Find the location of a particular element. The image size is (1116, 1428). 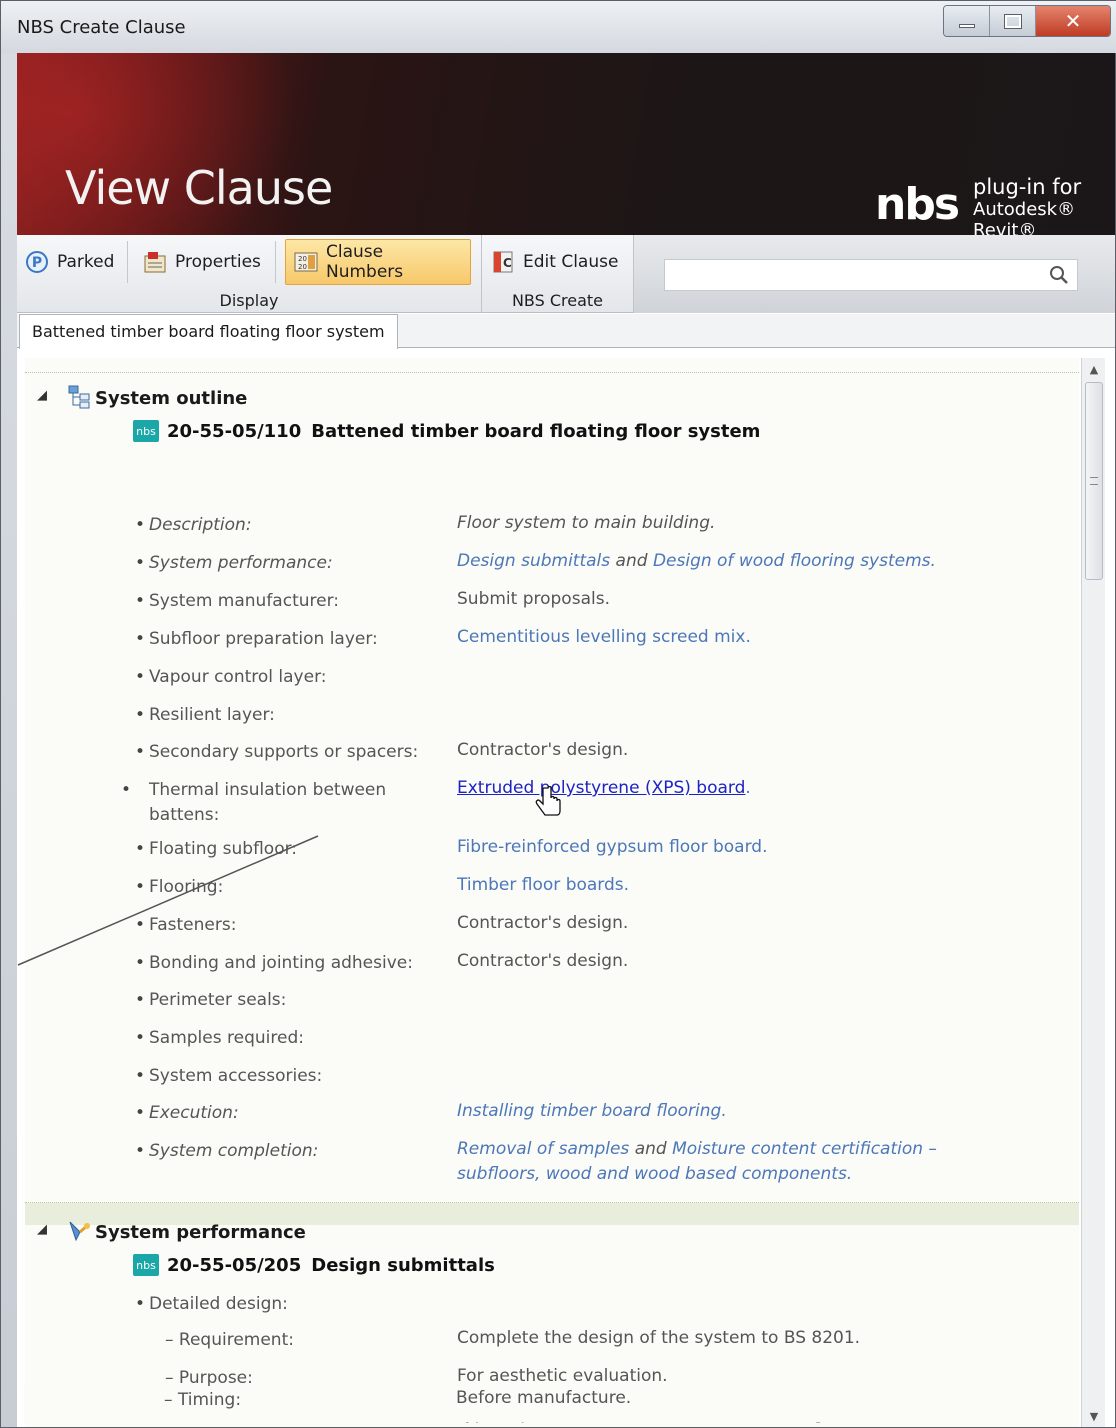

row-label: • Thermal insulation between battens: is located at coordinates (254, 802).